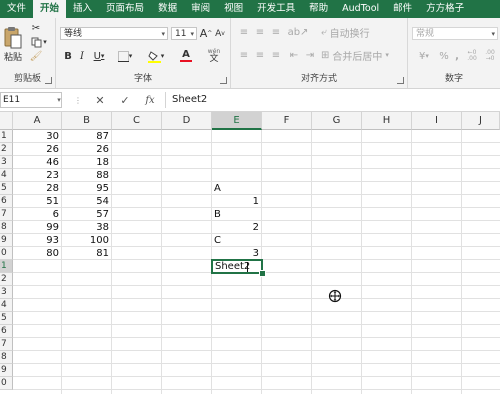 The height and width of the screenshot is (394, 500). What do you see at coordinates (37, 162) in the screenshot?
I see `cell-a3: 46` at bounding box center [37, 162].